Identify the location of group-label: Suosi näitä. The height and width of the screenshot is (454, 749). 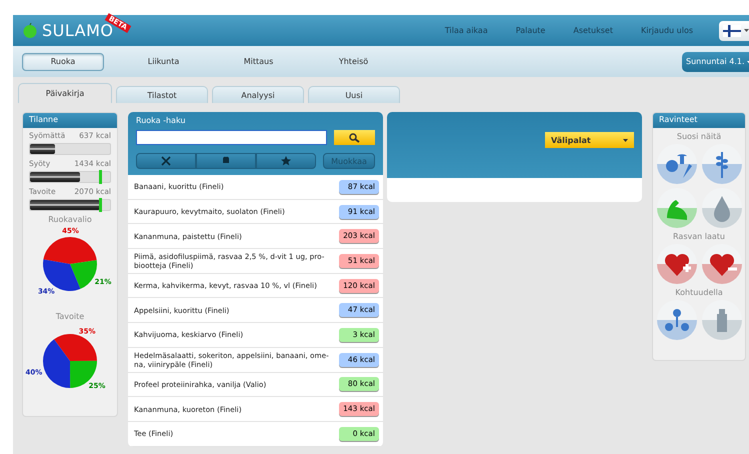
(699, 136).